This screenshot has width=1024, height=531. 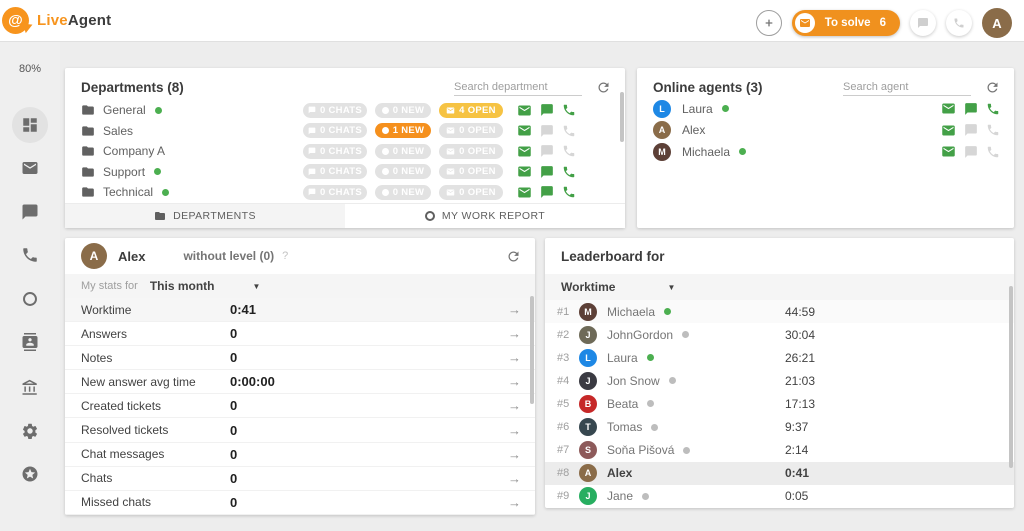 I want to click on stat-row: Chats 0 →, so click(x=300, y=479).